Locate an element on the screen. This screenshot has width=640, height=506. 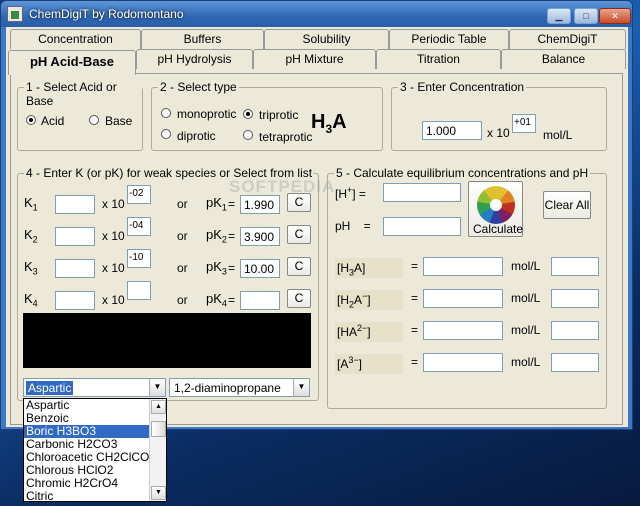
close-button: ✕ is located at coordinates (615, 16).